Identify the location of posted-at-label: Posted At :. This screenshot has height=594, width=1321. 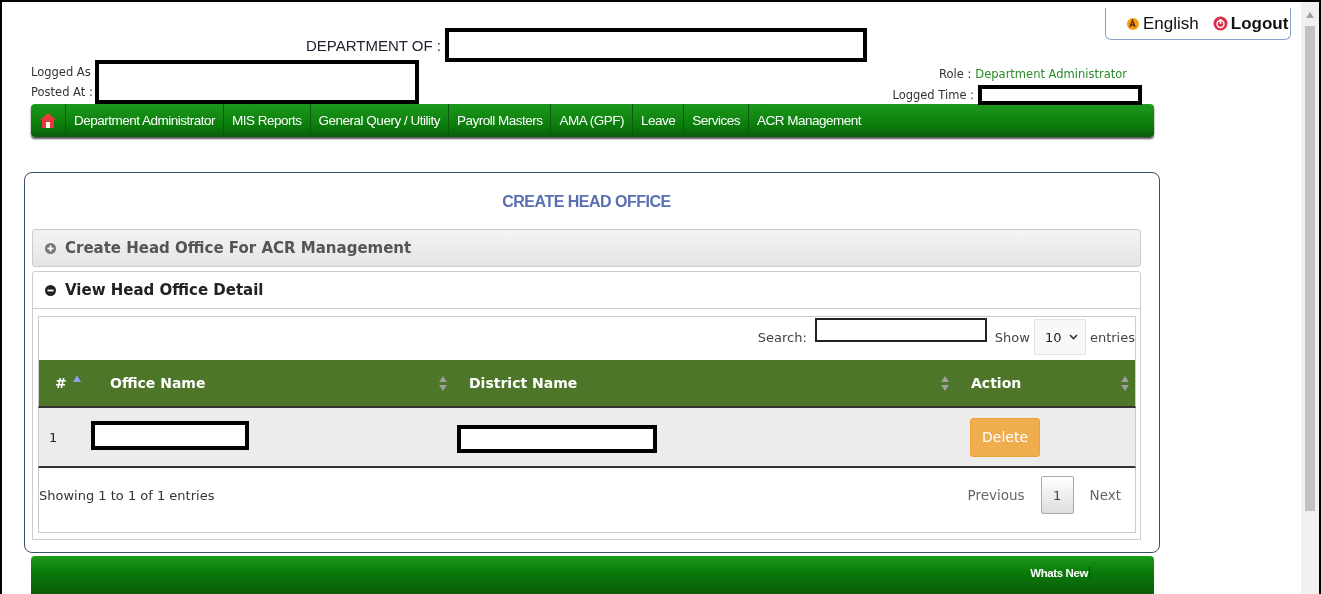
(62, 92).